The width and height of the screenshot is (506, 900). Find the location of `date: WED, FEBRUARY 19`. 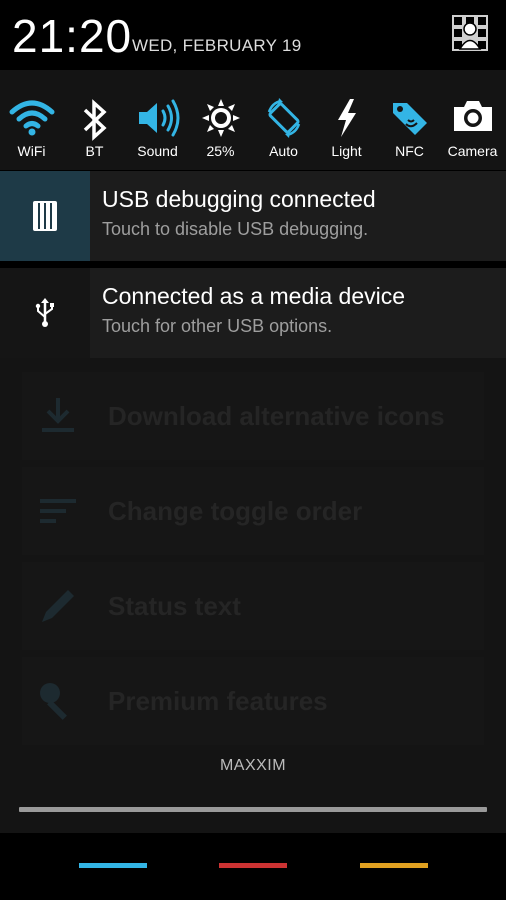

date: WED, FEBRUARY 19 is located at coordinates (217, 45).